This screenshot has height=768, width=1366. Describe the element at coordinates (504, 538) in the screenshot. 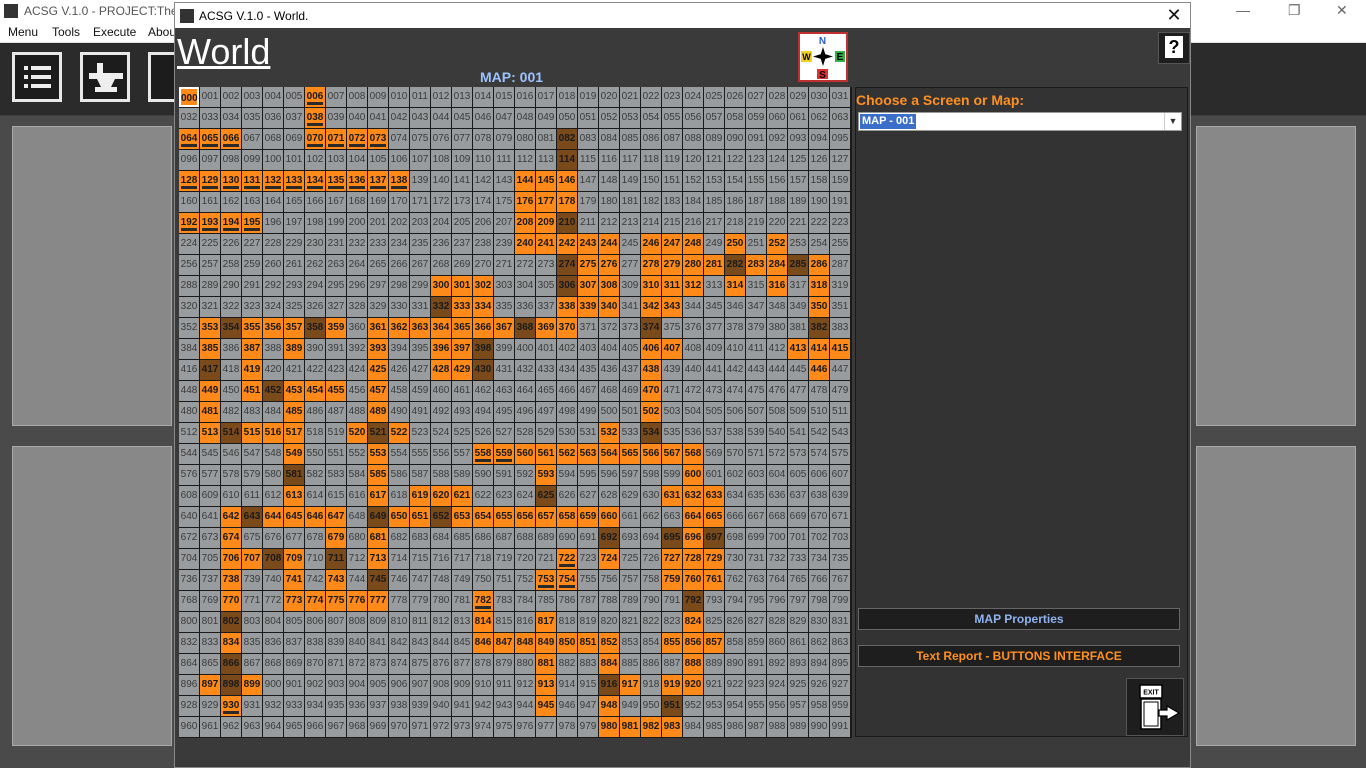

I see `map-cell: 687` at that location.